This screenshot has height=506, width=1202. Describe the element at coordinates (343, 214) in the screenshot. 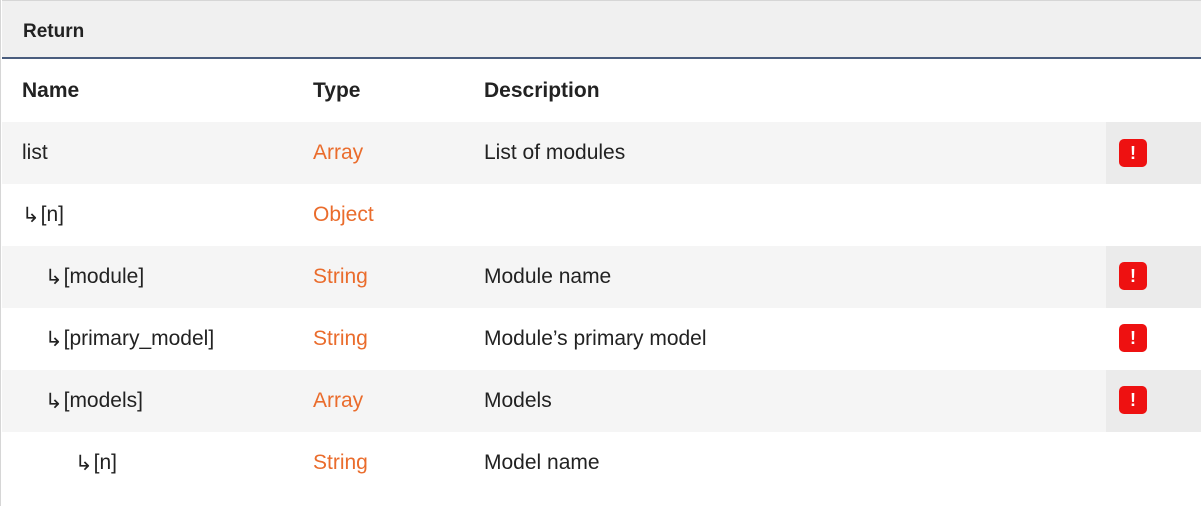

I see `field-type: Object` at that location.